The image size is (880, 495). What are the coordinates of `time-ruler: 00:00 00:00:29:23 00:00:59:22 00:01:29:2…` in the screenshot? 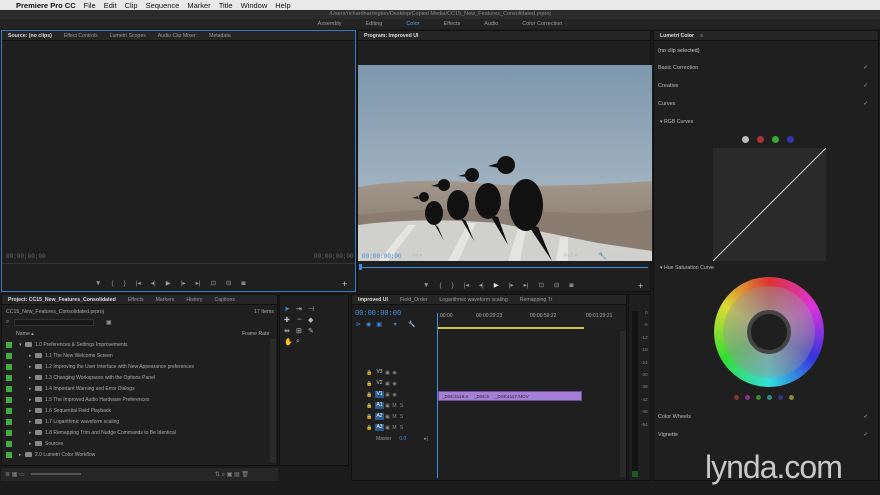 It's located at (532, 320).